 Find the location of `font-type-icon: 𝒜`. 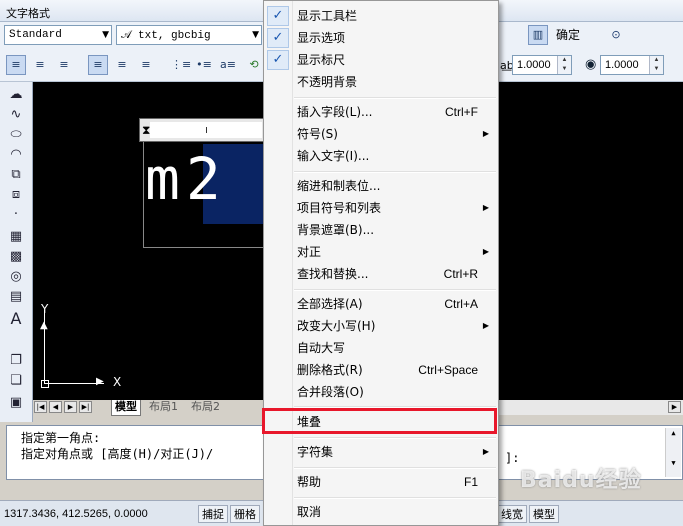

font-type-icon: 𝒜 is located at coordinates (126, 34).